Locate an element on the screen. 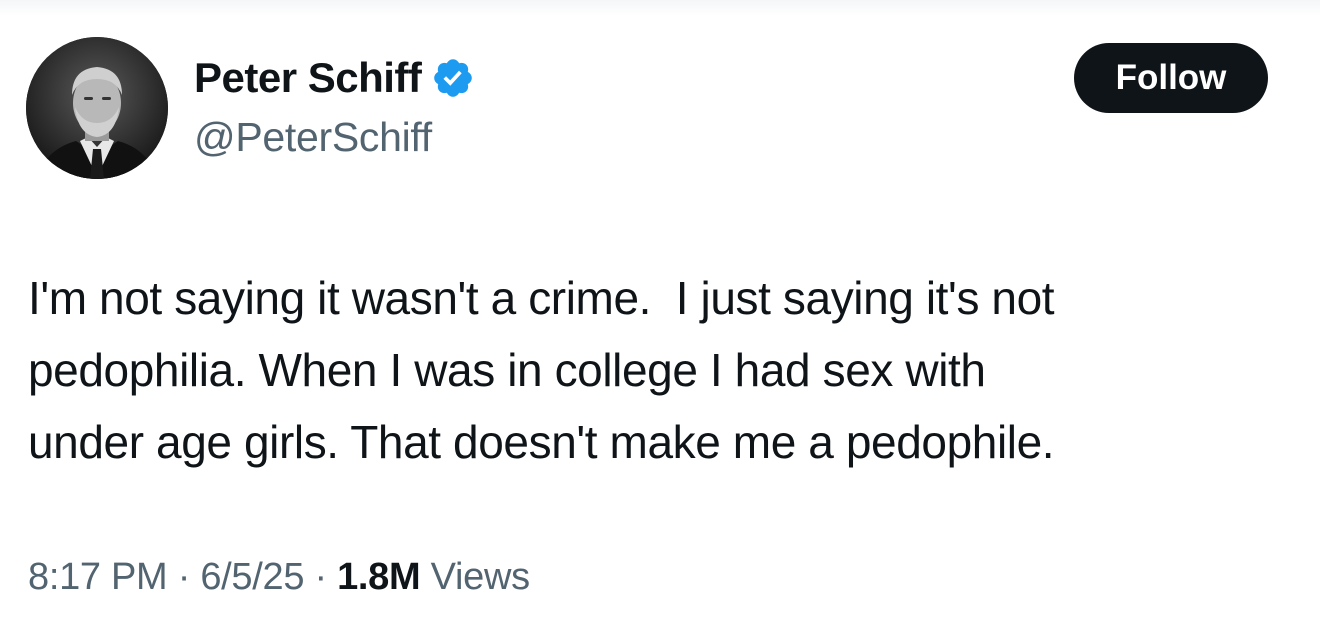 Image resolution: width=1320 pixels, height=637 pixels. avatar is located at coordinates (97, 108).